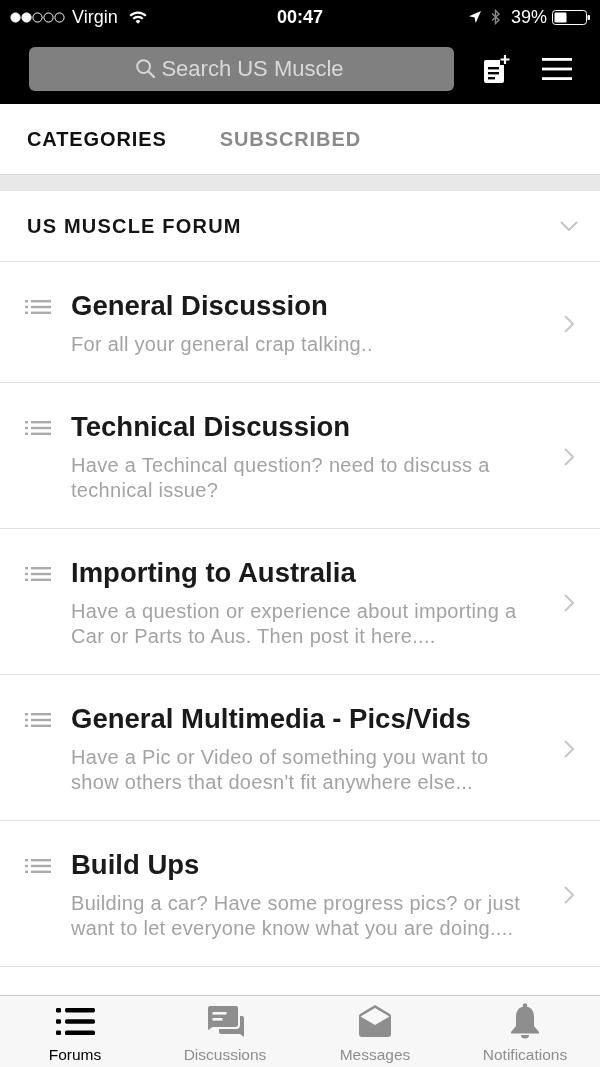 The image size is (600, 1067). I want to click on location-arrow-icon, so click(474, 17).